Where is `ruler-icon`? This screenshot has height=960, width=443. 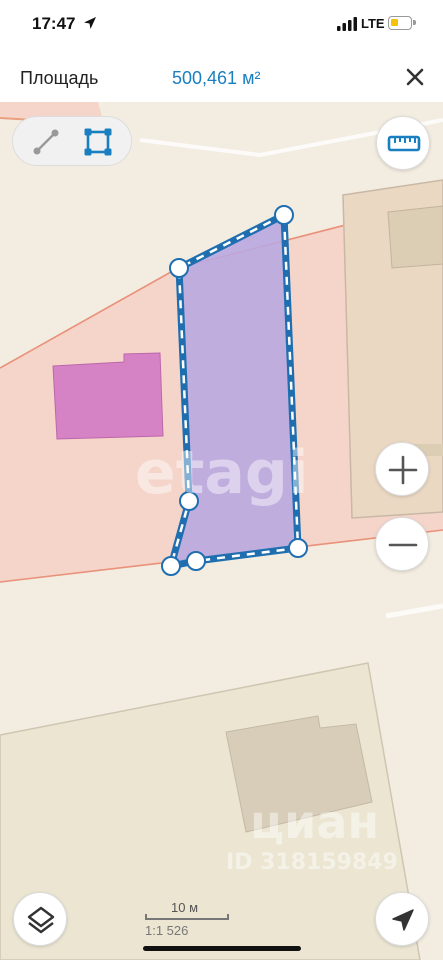 ruler-icon is located at coordinates (404, 143).